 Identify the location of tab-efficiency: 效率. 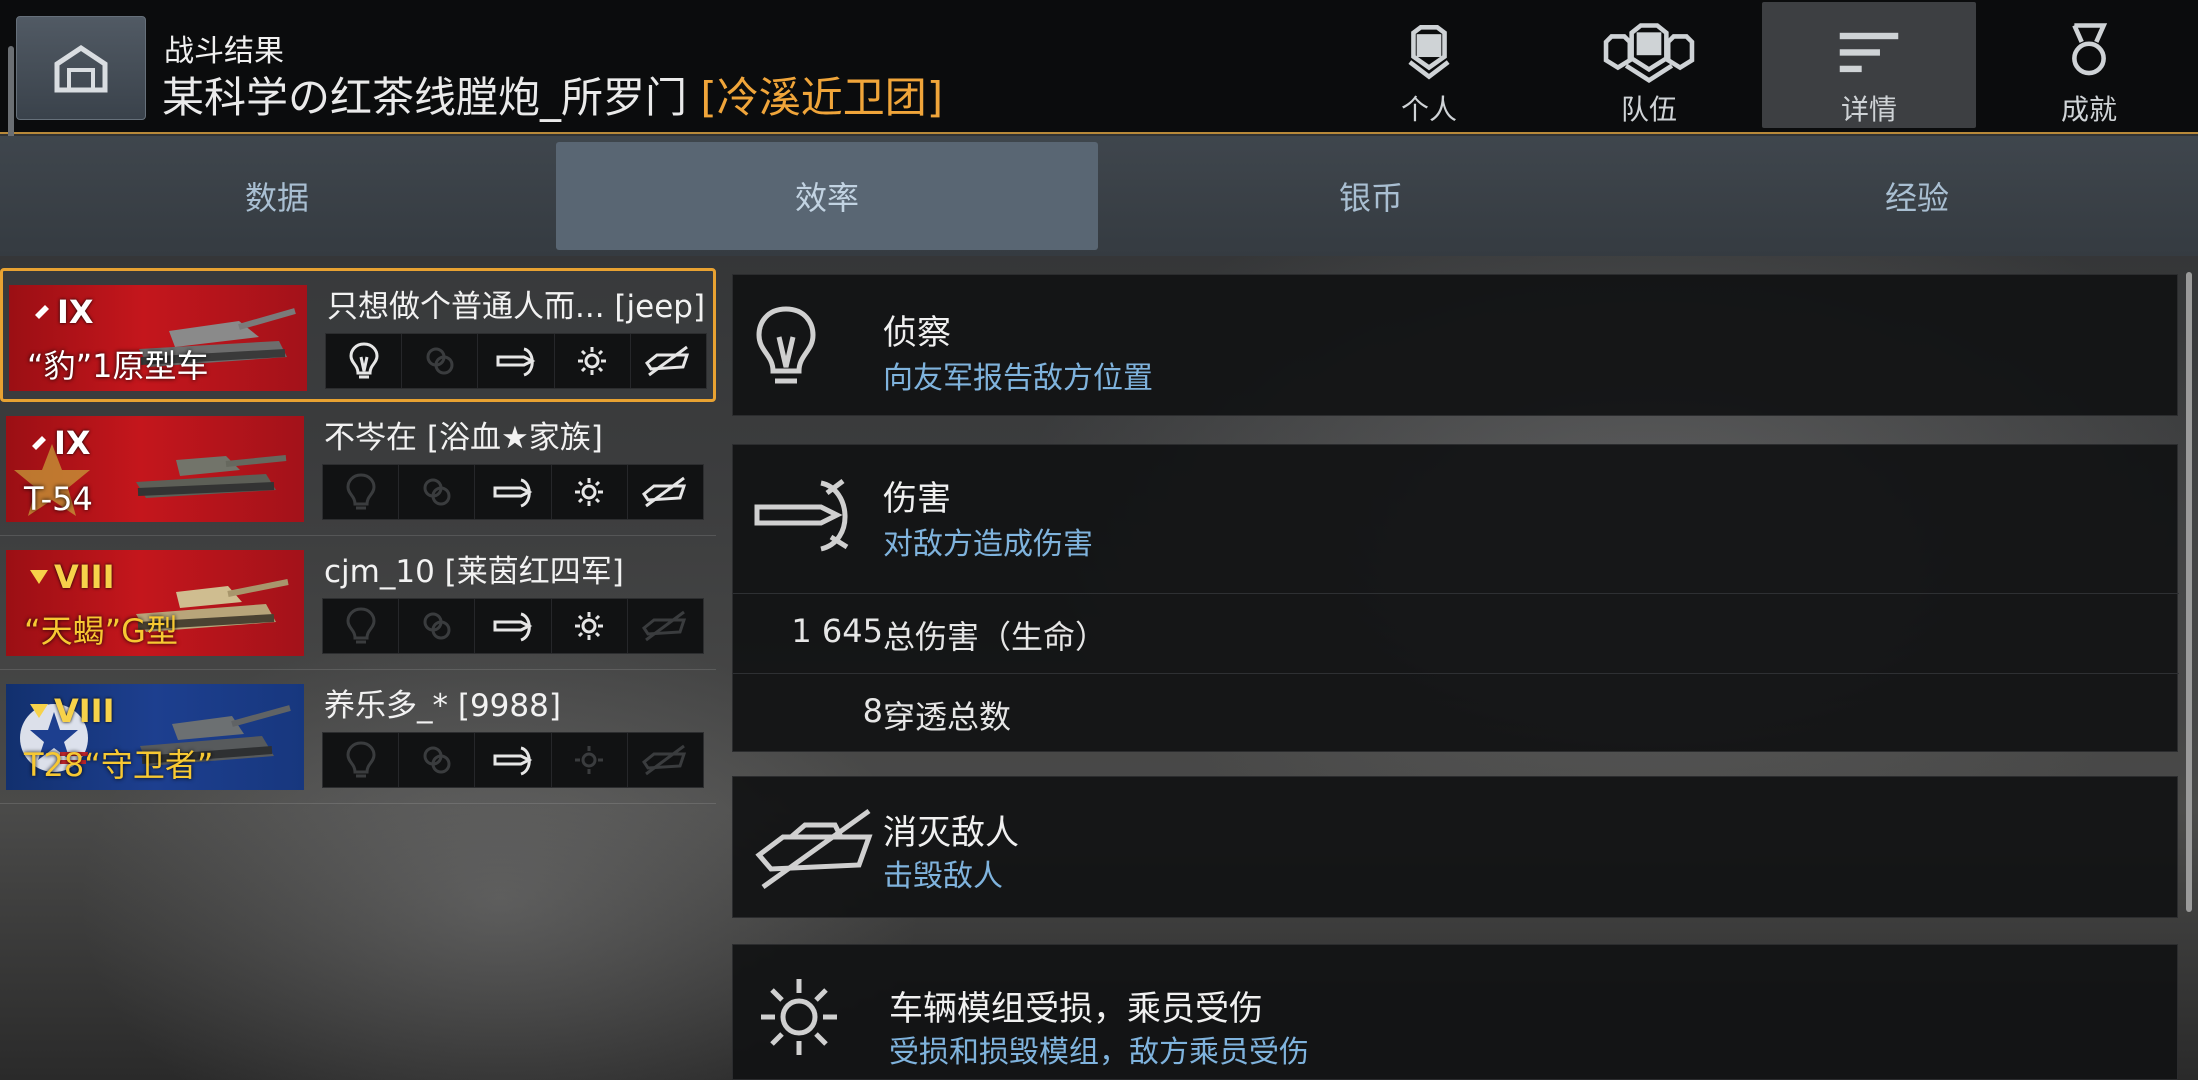
(827, 196).